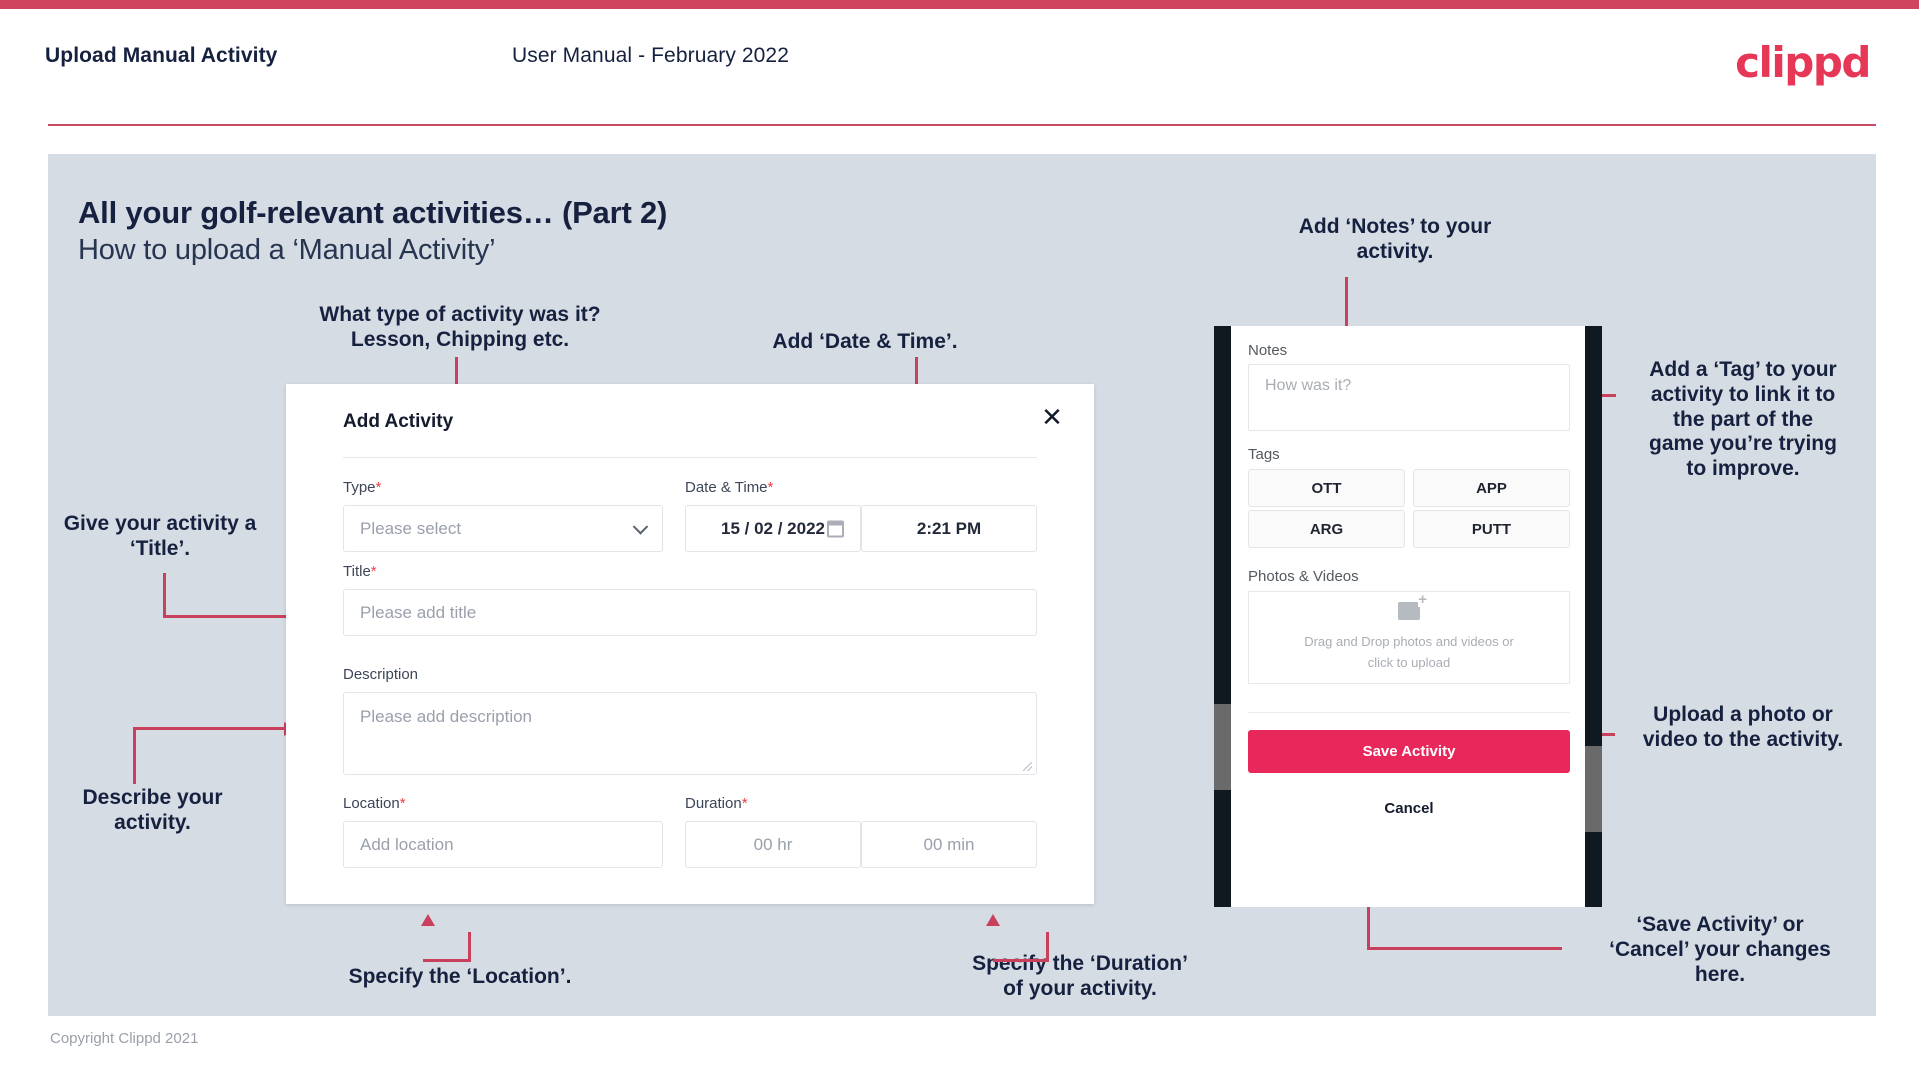 The image size is (1919, 1079). I want to click on dialog-title: Add Activity, so click(398, 421).